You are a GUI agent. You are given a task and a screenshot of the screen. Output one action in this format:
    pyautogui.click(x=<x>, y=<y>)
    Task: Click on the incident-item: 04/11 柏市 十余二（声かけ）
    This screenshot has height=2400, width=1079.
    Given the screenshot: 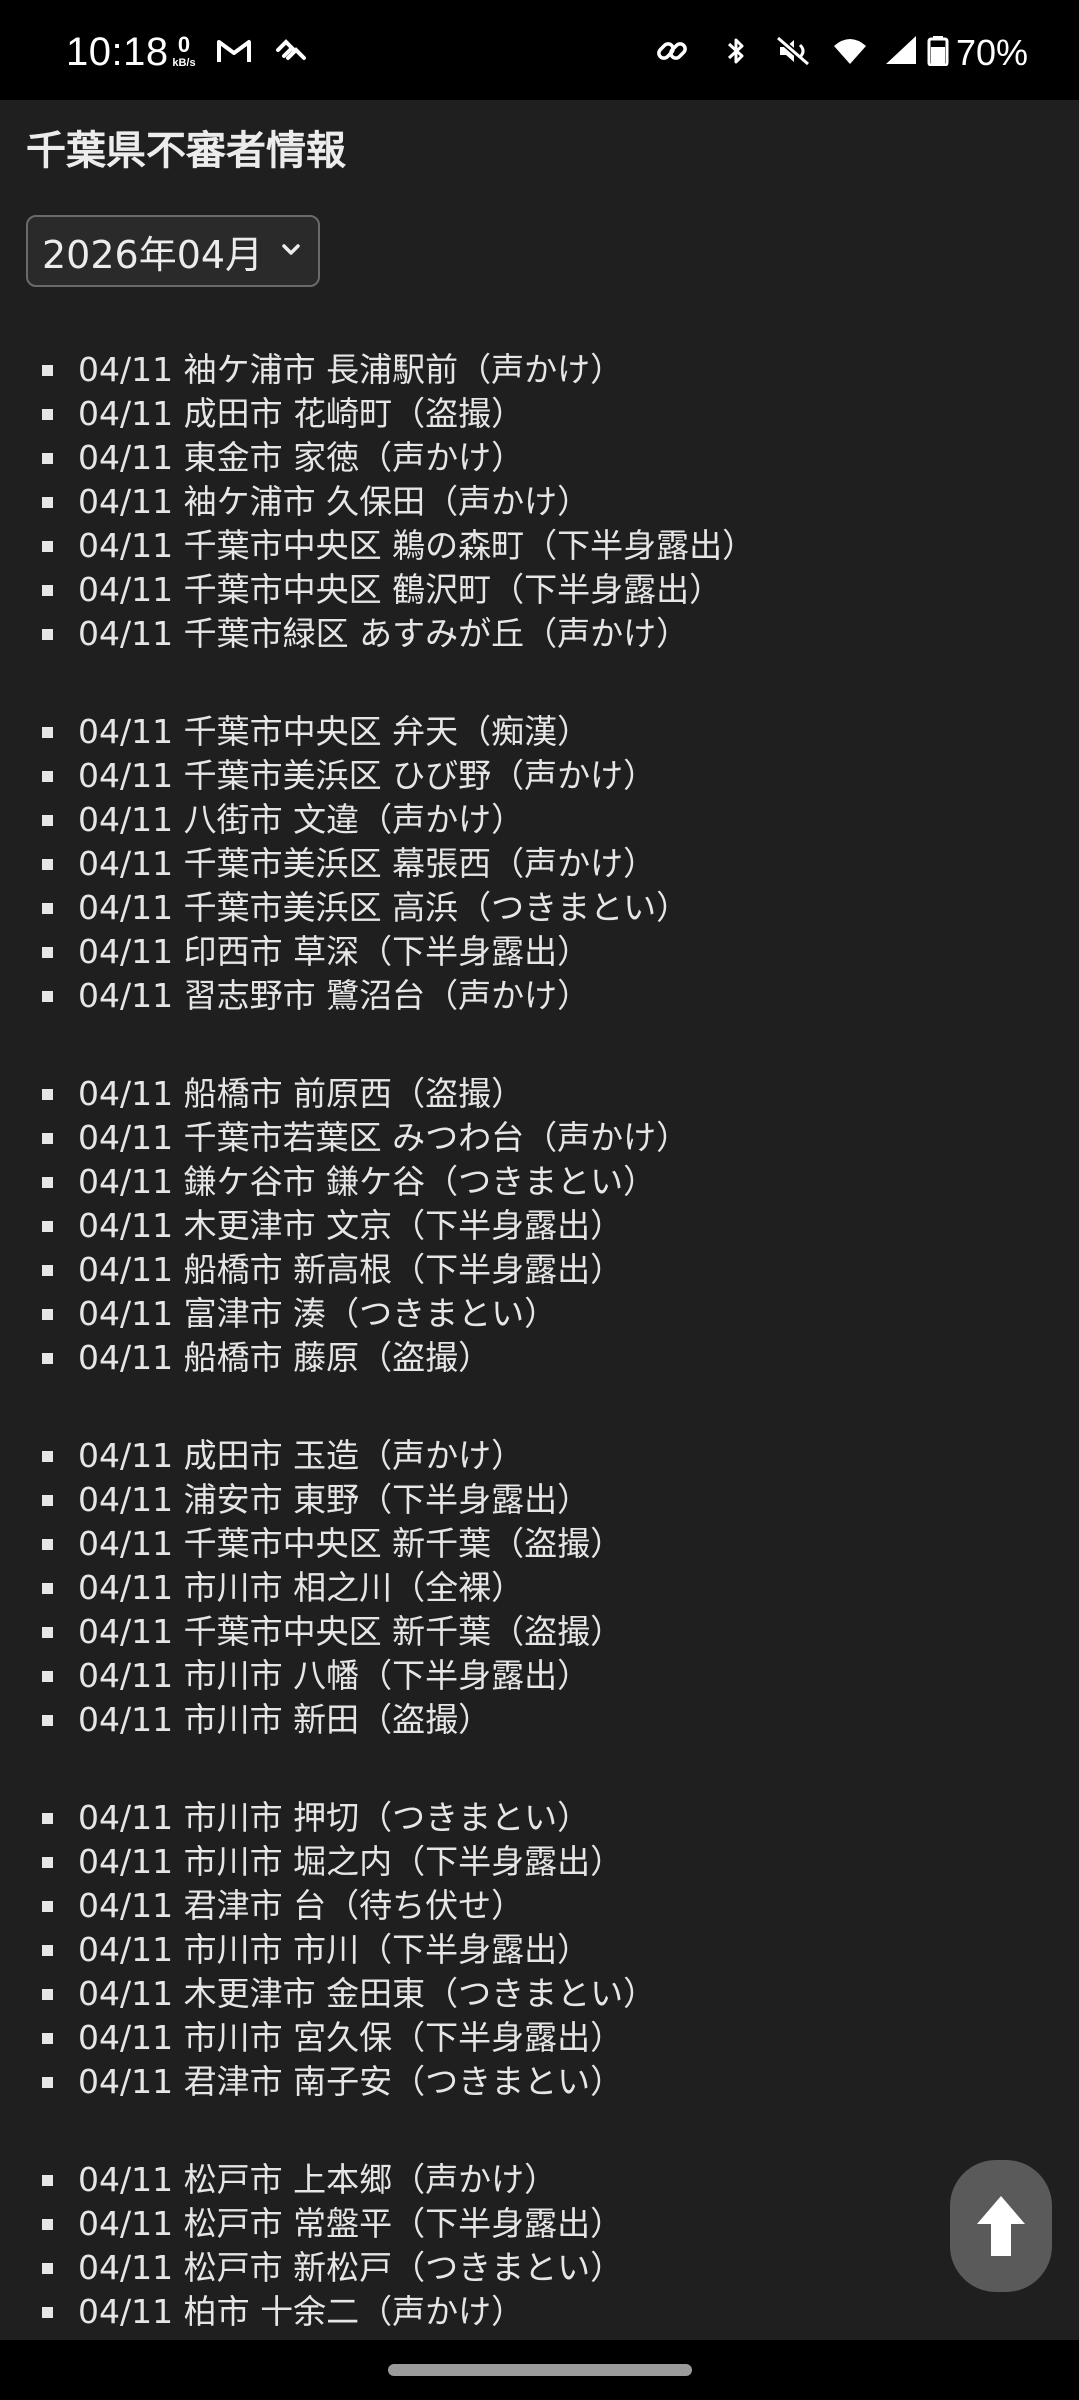 What is the action you would take?
    pyautogui.click(x=539, y=2312)
    